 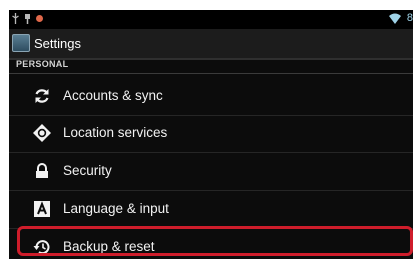 I want to click on section-label: PERSONAL, so click(x=42, y=64).